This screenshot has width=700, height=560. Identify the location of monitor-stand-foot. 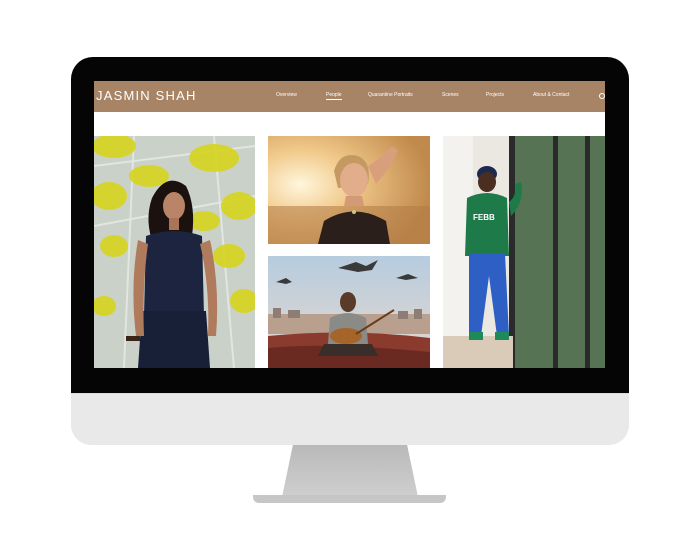
(349, 499).